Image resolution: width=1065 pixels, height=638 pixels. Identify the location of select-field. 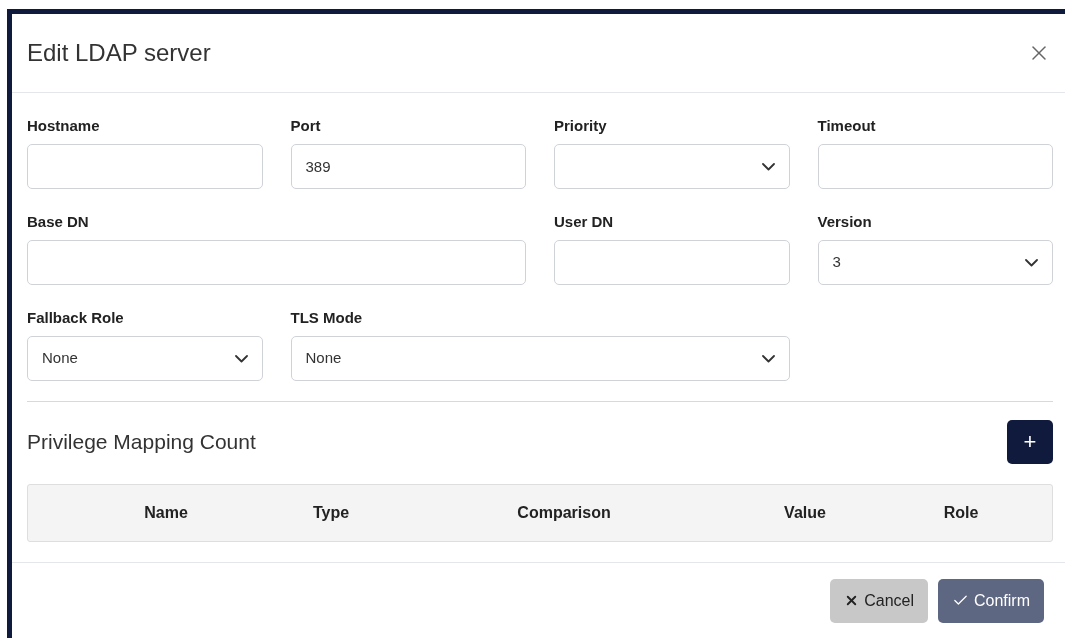
(672, 166).